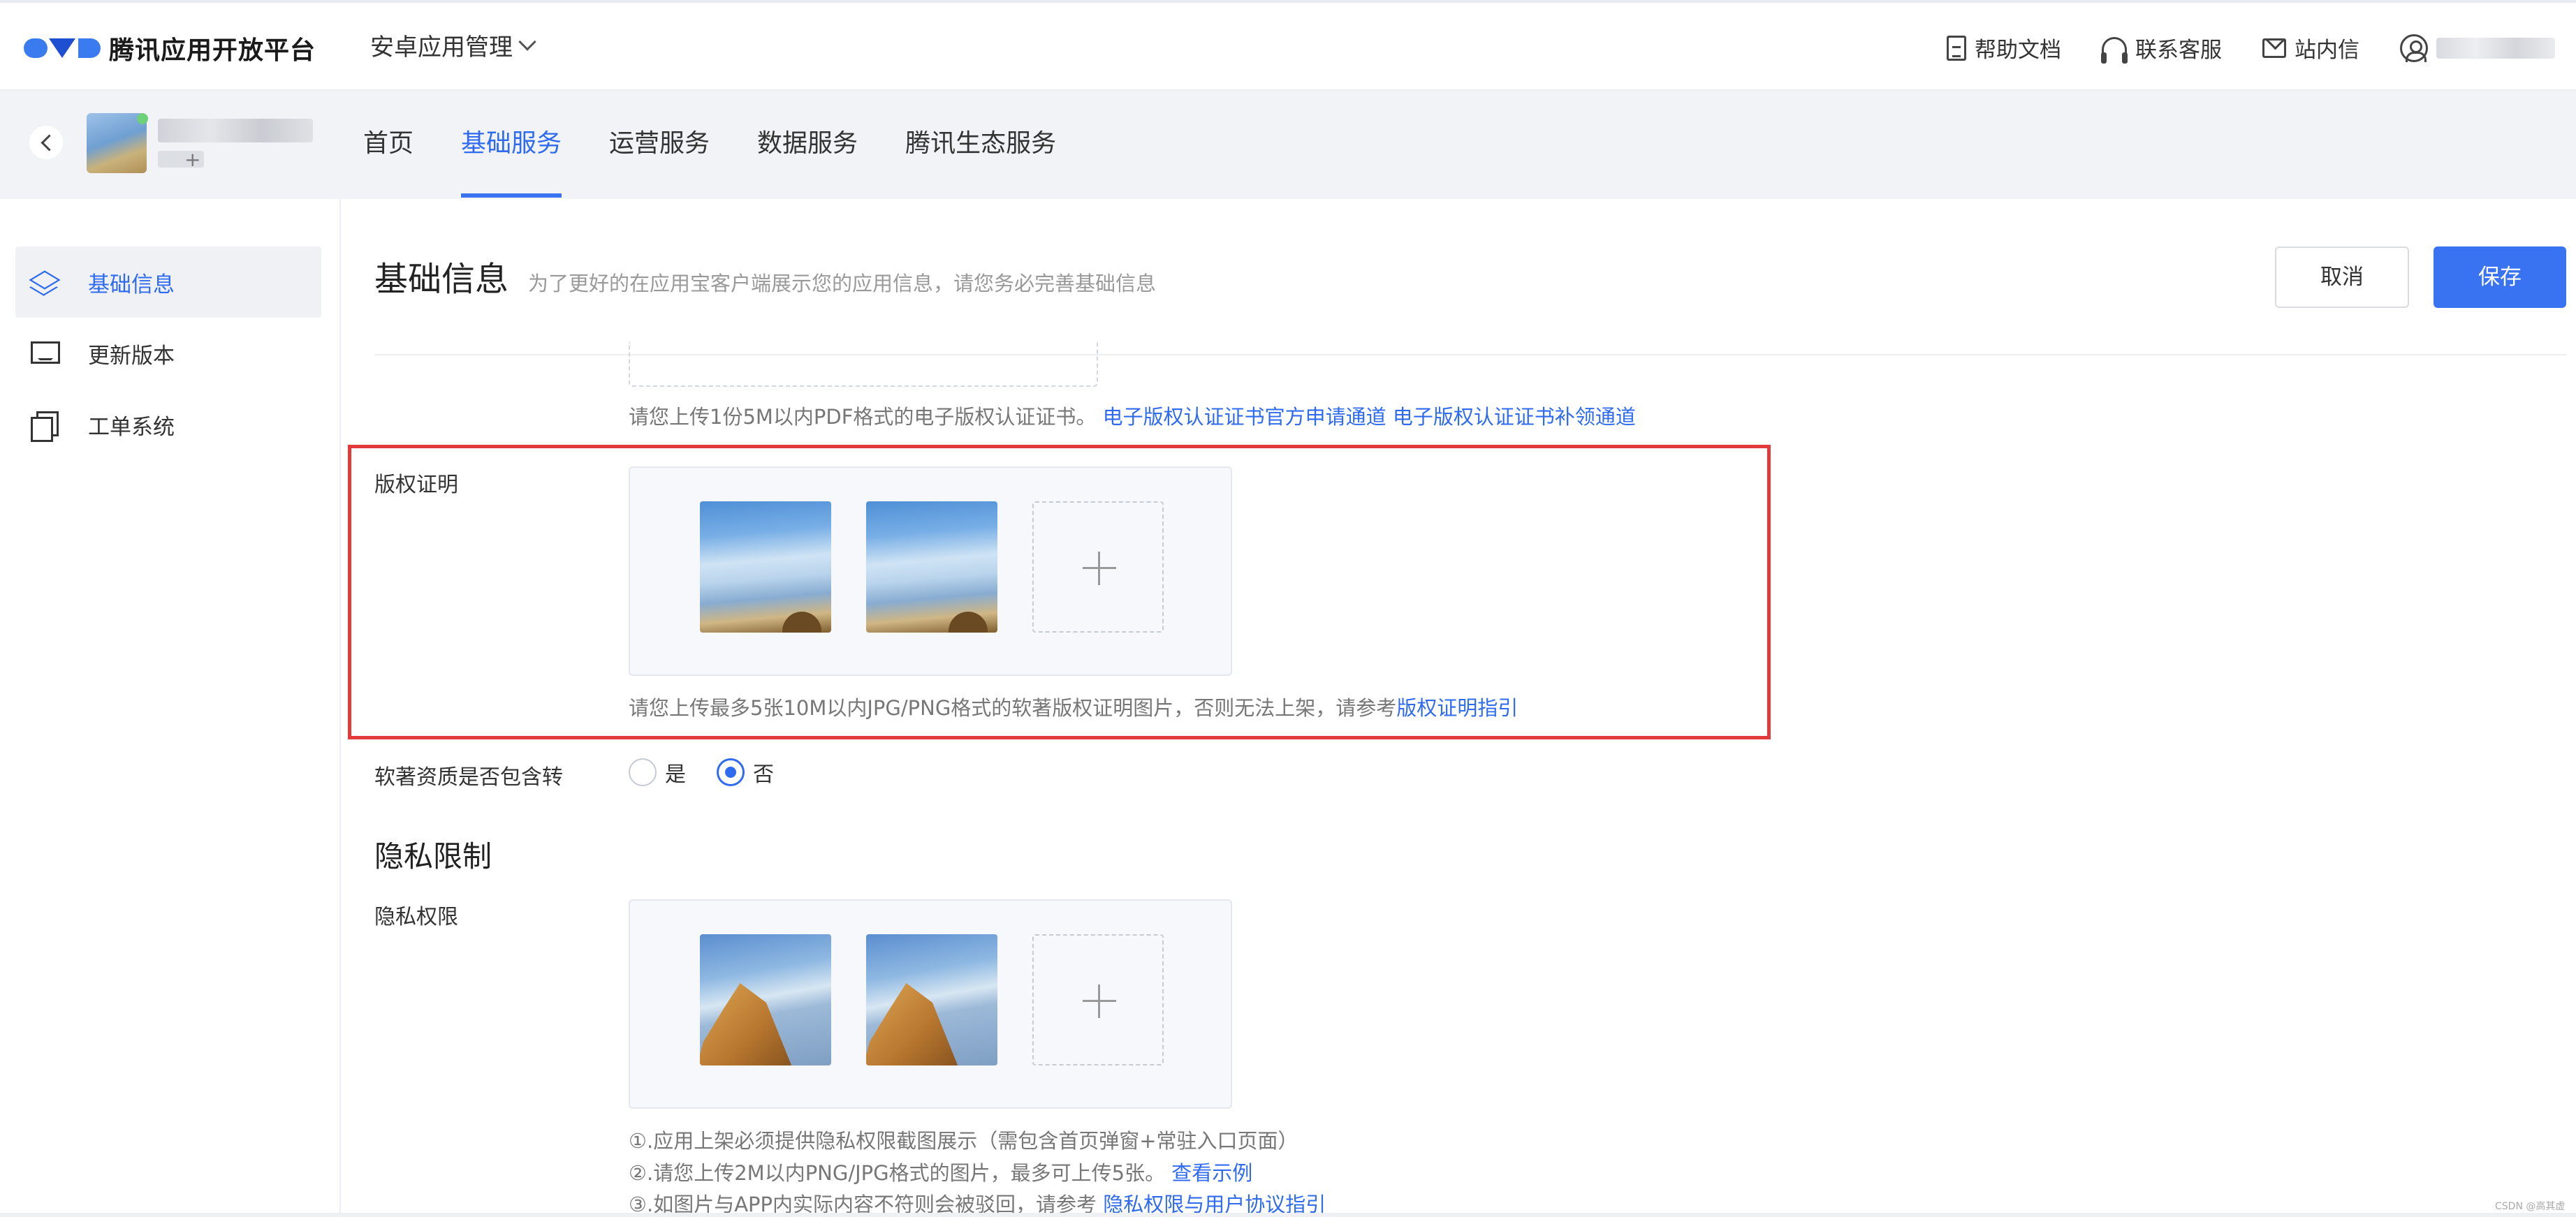 The height and width of the screenshot is (1217, 2576). I want to click on sidebar-item-label: 基础信息, so click(131, 285).